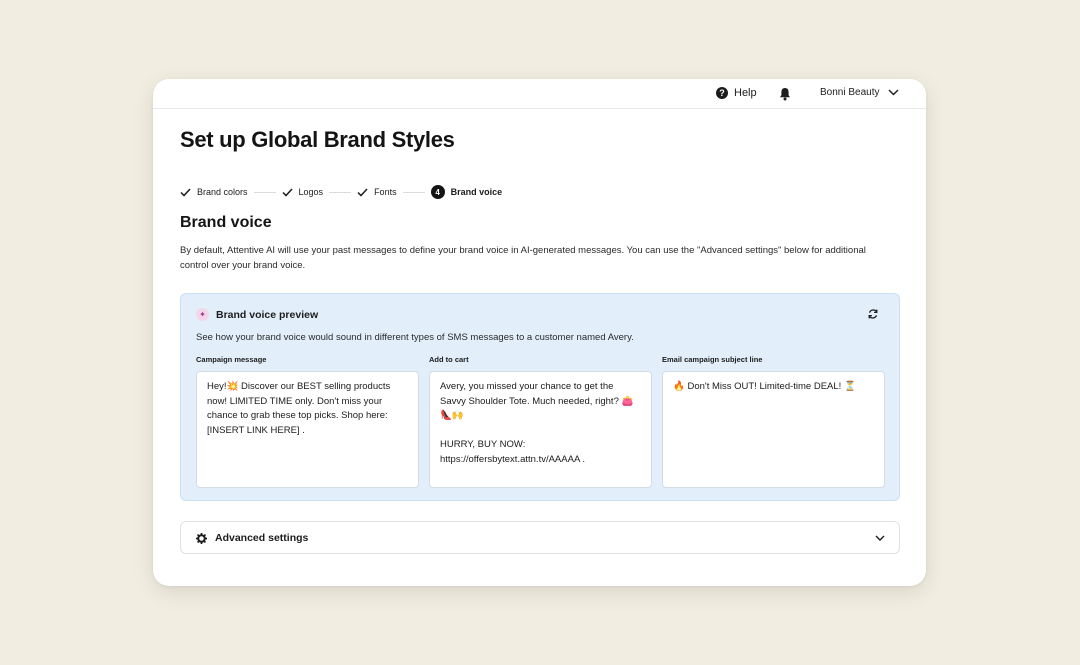 The image size is (1080, 665). Describe the element at coordinates (712, 359) in the screenshot. I see `column-label: Email campaign subject line` at that location.